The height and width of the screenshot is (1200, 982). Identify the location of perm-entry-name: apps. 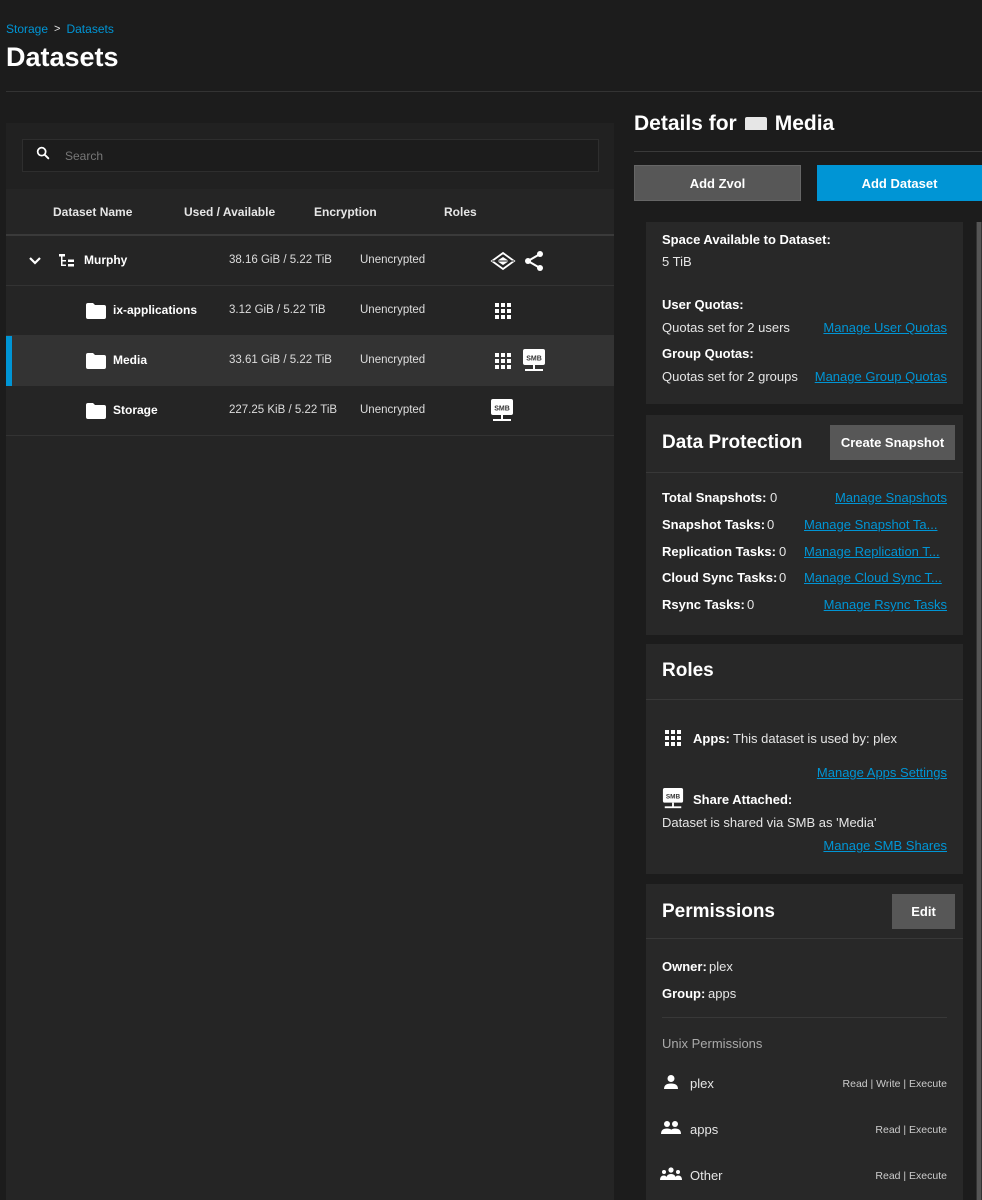
(704, 1129).